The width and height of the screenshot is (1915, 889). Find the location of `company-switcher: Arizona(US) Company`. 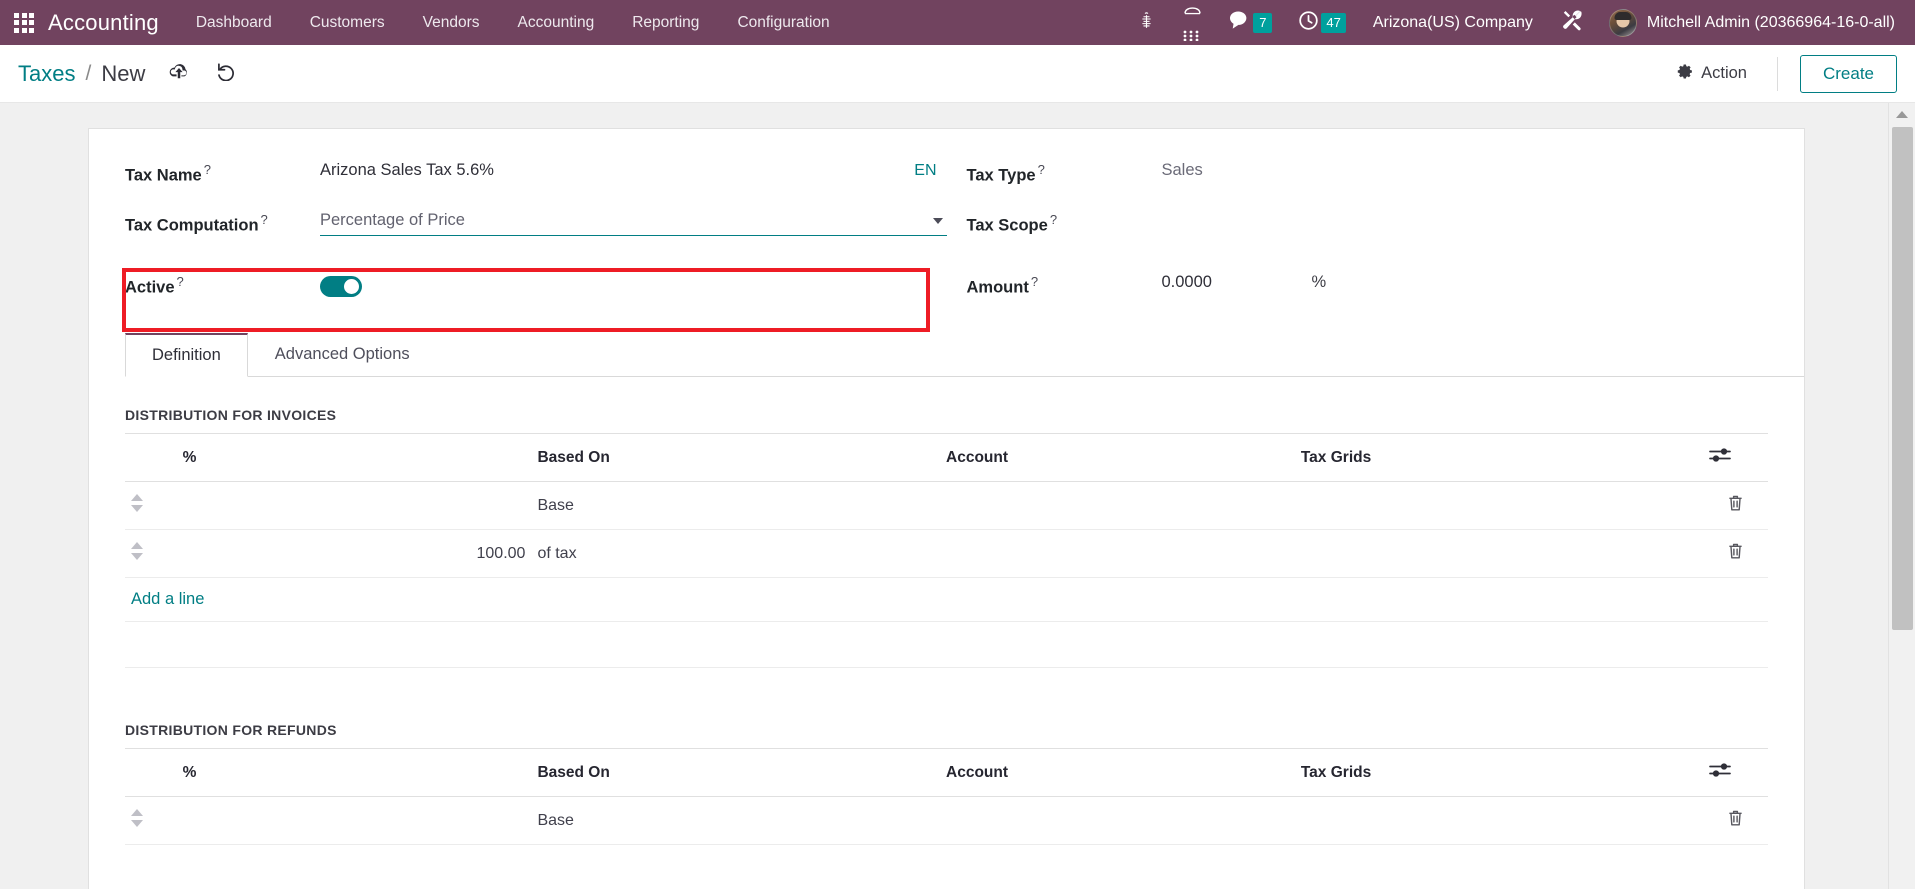

company-switcher: Arizona(US) Company is located at coordinates (1453, 23).